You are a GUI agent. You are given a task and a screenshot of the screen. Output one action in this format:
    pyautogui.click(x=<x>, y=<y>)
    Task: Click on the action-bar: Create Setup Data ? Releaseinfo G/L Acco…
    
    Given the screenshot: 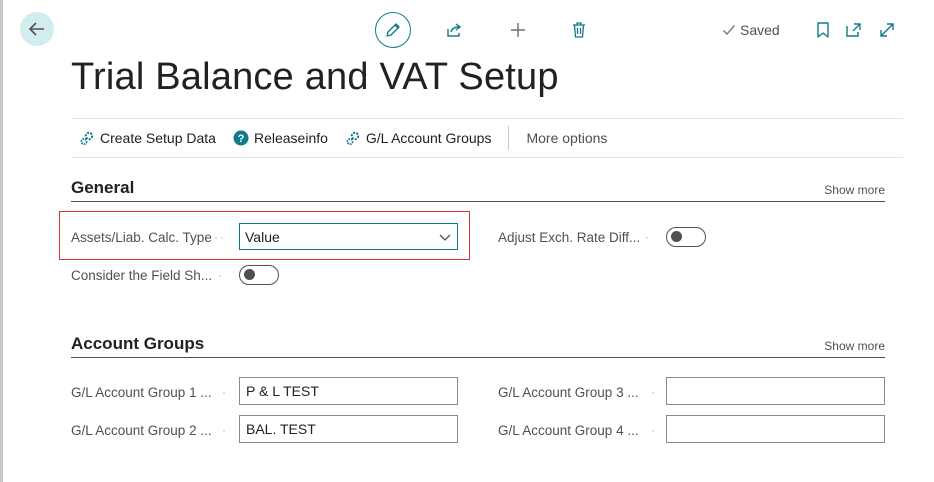 What is the action you would take?
    pyautogui.click(x=487, y=138)
    